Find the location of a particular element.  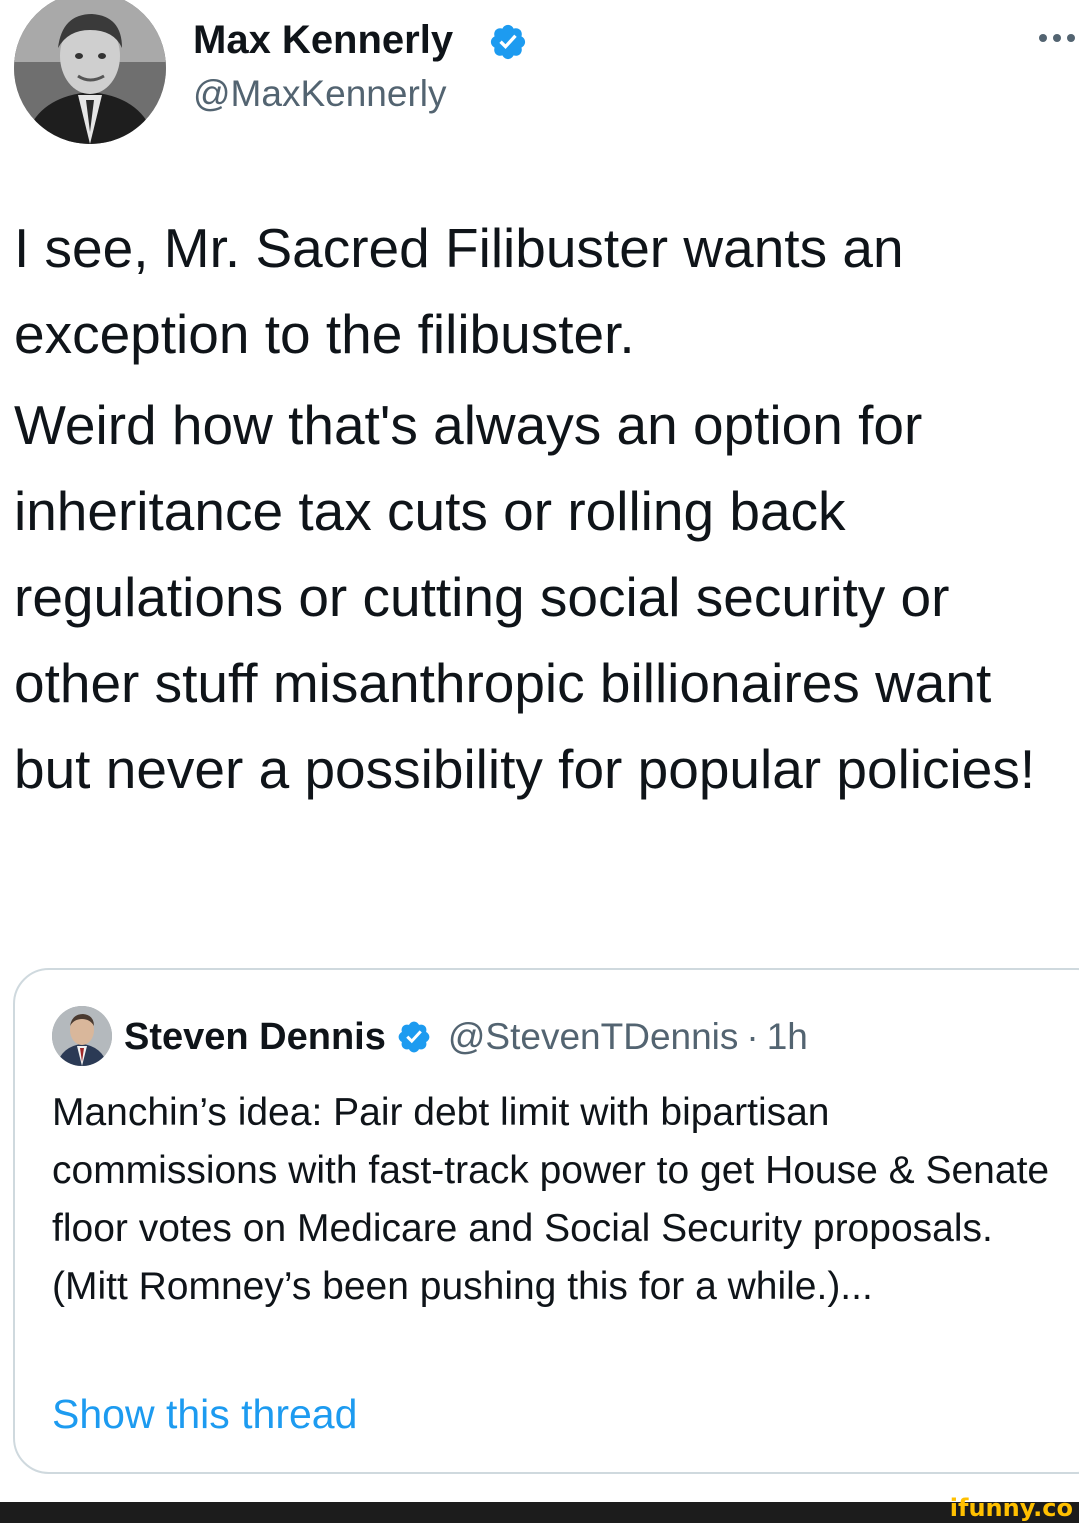

footer-bar: ifunny.co is located at coordinates (539, 1508).